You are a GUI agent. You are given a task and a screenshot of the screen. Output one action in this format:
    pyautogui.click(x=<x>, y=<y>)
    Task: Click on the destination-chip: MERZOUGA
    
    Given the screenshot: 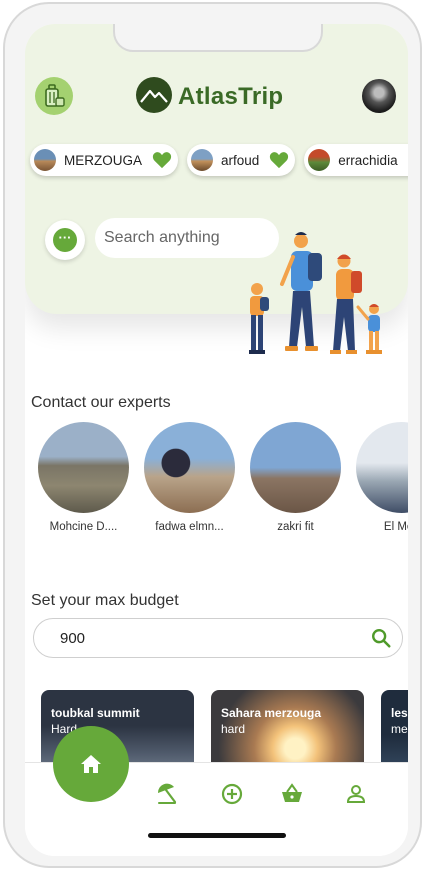 What is the action you would take?
    pyautogui.click(x=104, y=160)
    